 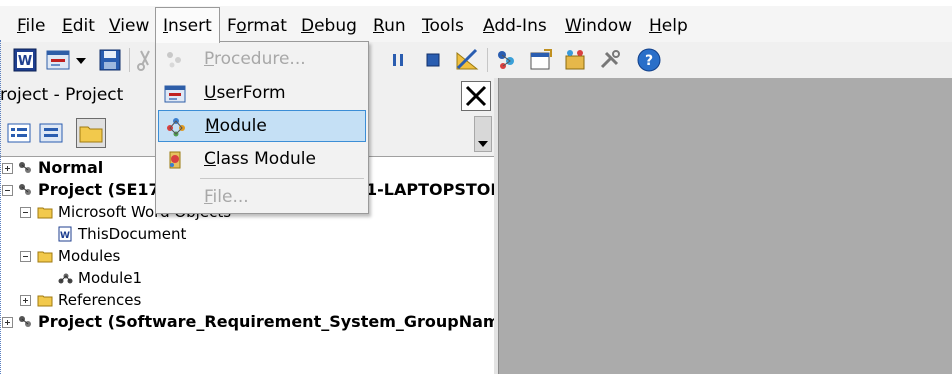 I want to click on menu-item-label: UserForm, so click(x=245, y=93).